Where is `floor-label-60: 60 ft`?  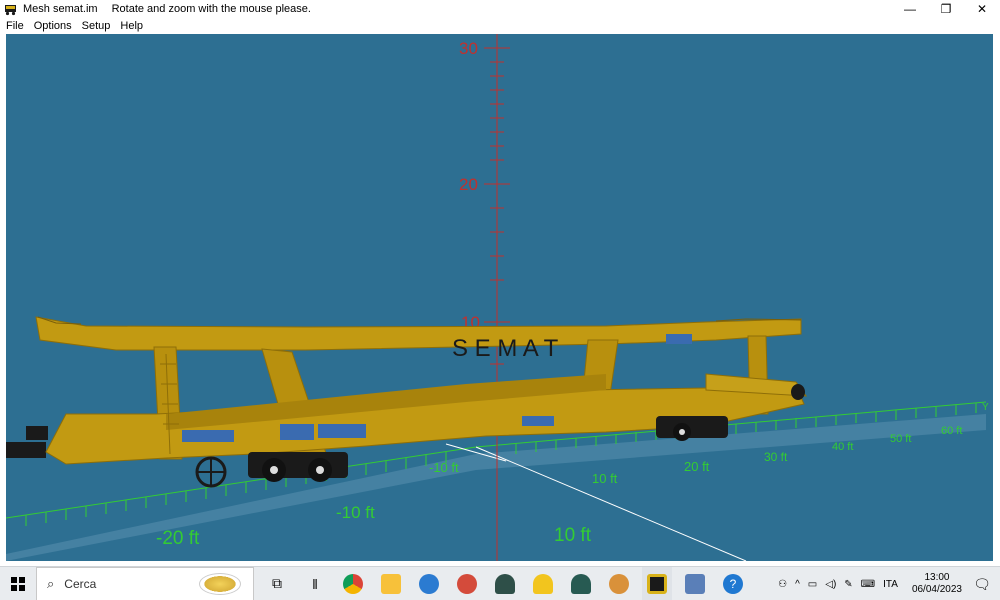 floor-label-60: 60 ft is located at coordinates (951, 431).